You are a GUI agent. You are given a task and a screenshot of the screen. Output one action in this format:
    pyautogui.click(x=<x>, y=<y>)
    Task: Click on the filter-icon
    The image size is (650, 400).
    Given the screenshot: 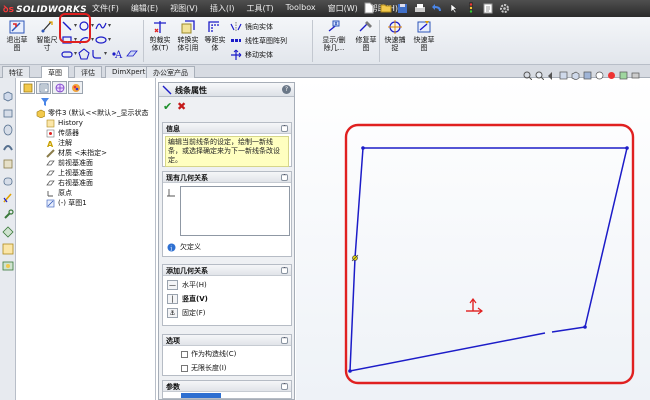 What is the action you would take?
    pyautogui.click(x=45, y=102)
    